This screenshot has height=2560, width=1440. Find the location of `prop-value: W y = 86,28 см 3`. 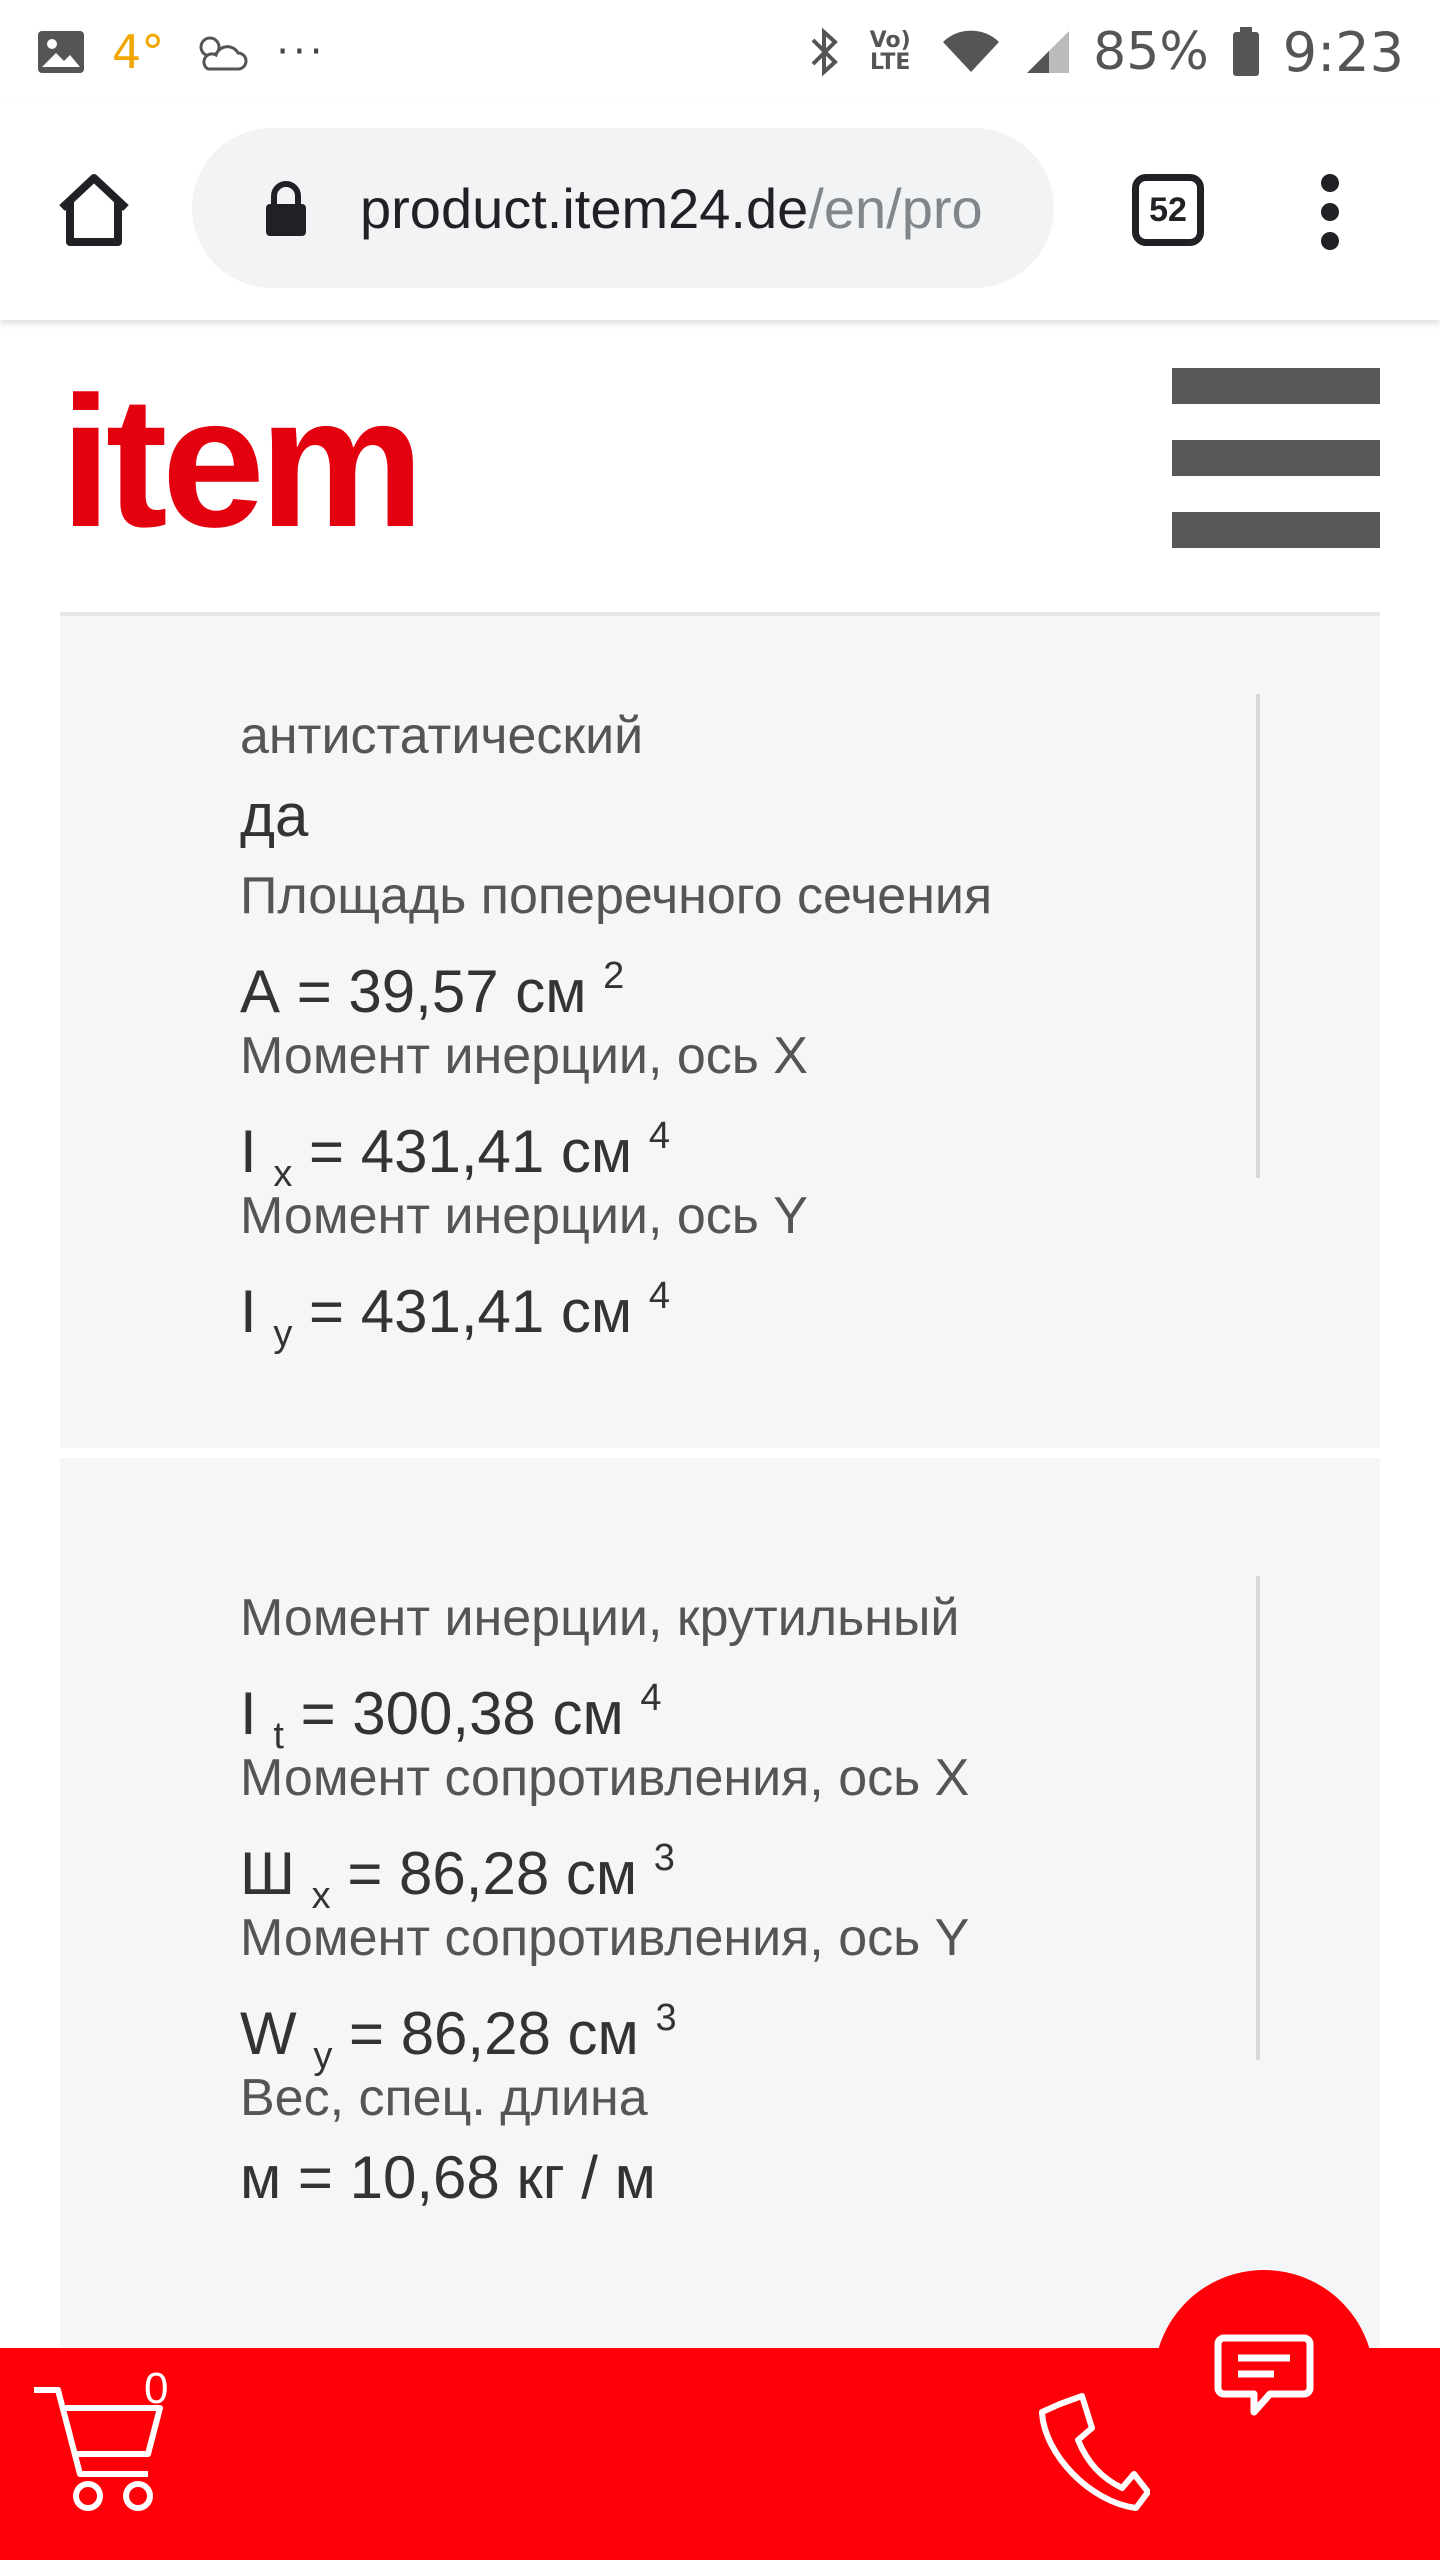

prop-value: W y = 86,28 см 3 is located at coordinates (604, 2027).